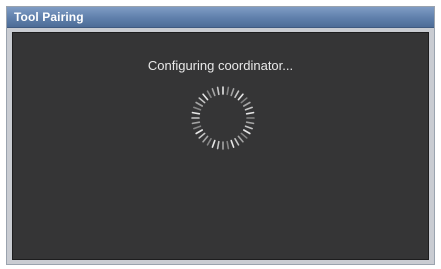 Image resolution: width=441 pixels, height=269 pixels. What do you see at coordinates (49, 17) in the screenshot?
I see `dialog-title: Tool Pairing` at bounding box center [49, 17].